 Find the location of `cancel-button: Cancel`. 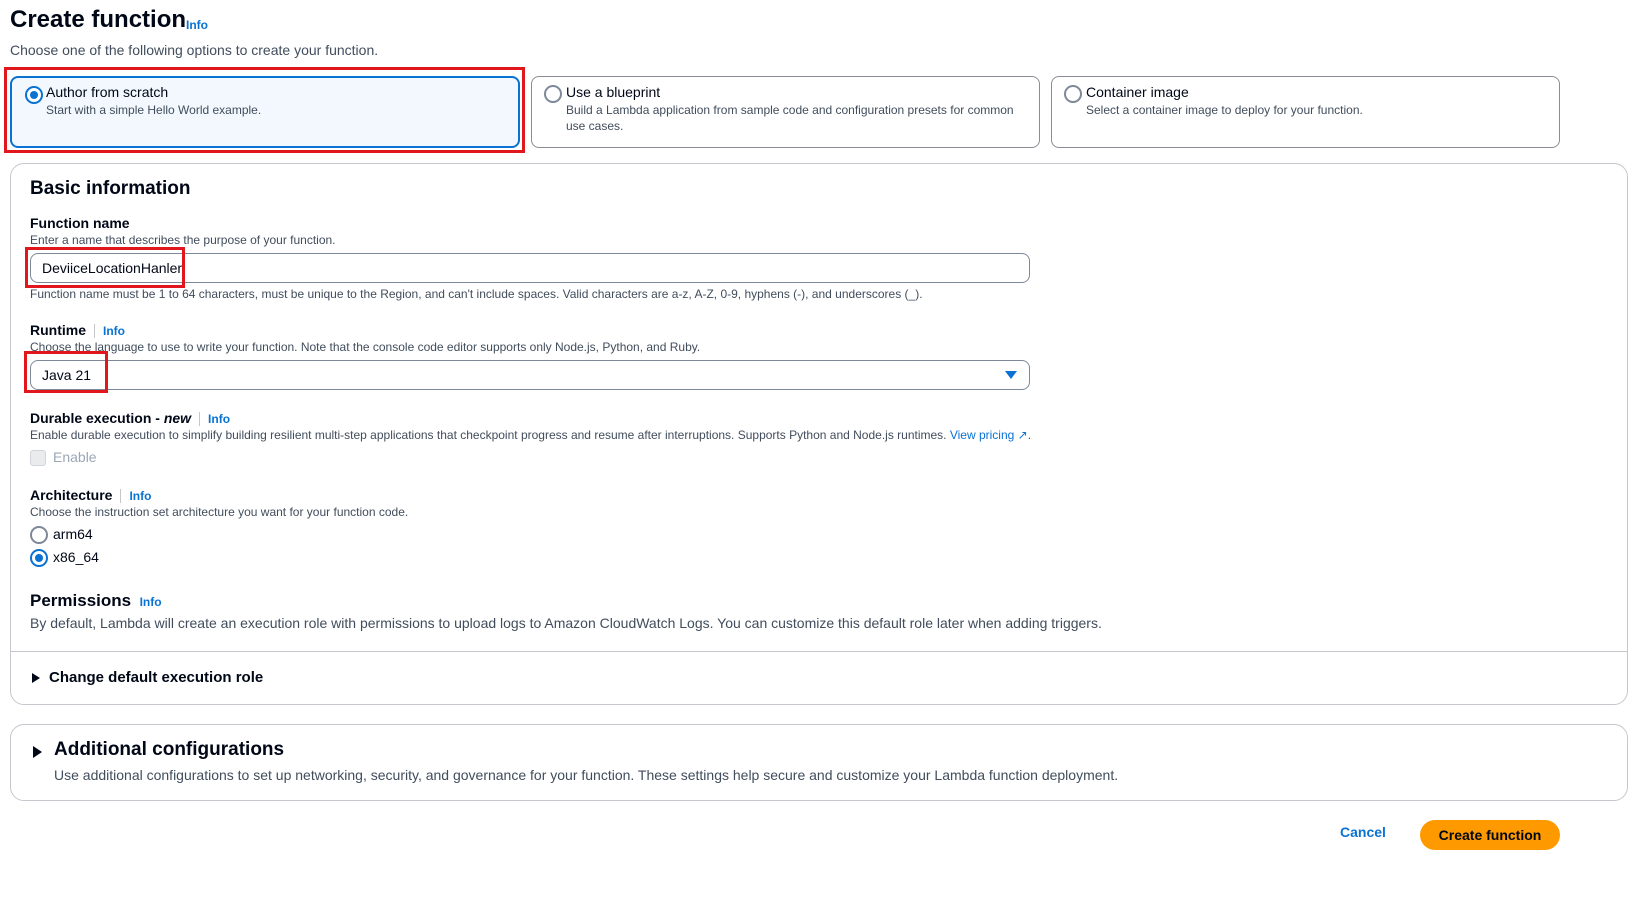

cancel-button: Cancel is located at coordinates (1363, 832).